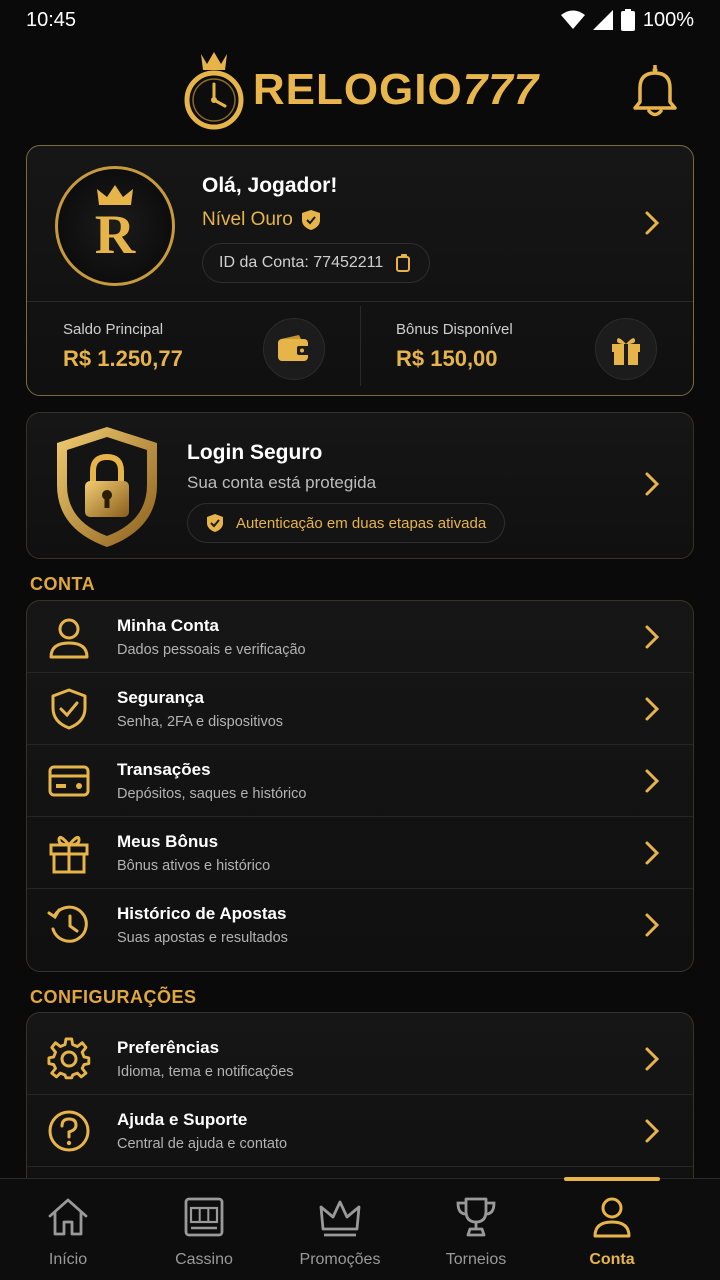 Image resolution: width=720 pixels, height=1280 pixels. What do you see at coordinates (476, 1217) in the screenshot?
I see `trophy-icon` at bounding box center [476, 1217].